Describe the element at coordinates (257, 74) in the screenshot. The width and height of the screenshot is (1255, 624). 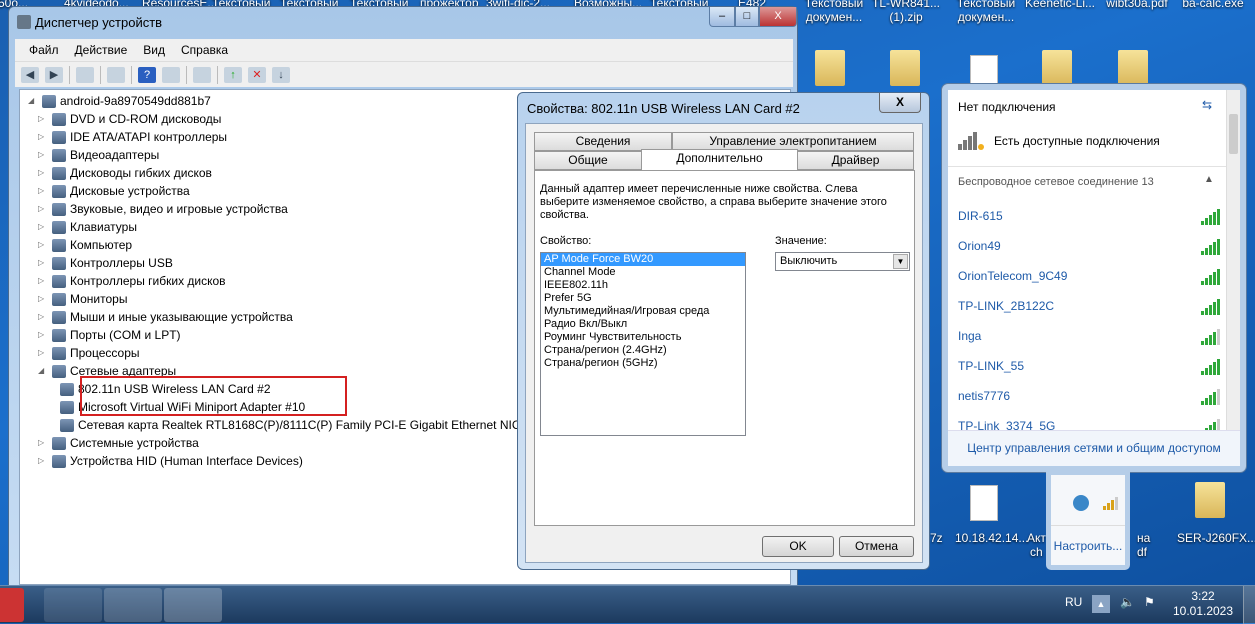
I see `uninstall-icon: ✕` at that location.